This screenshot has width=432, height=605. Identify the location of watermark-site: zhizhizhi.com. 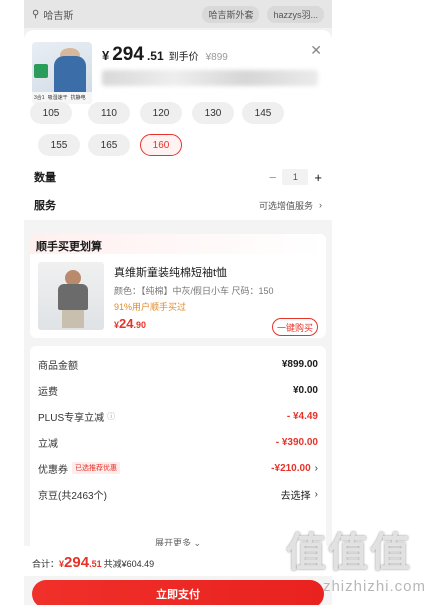
(374, 586).